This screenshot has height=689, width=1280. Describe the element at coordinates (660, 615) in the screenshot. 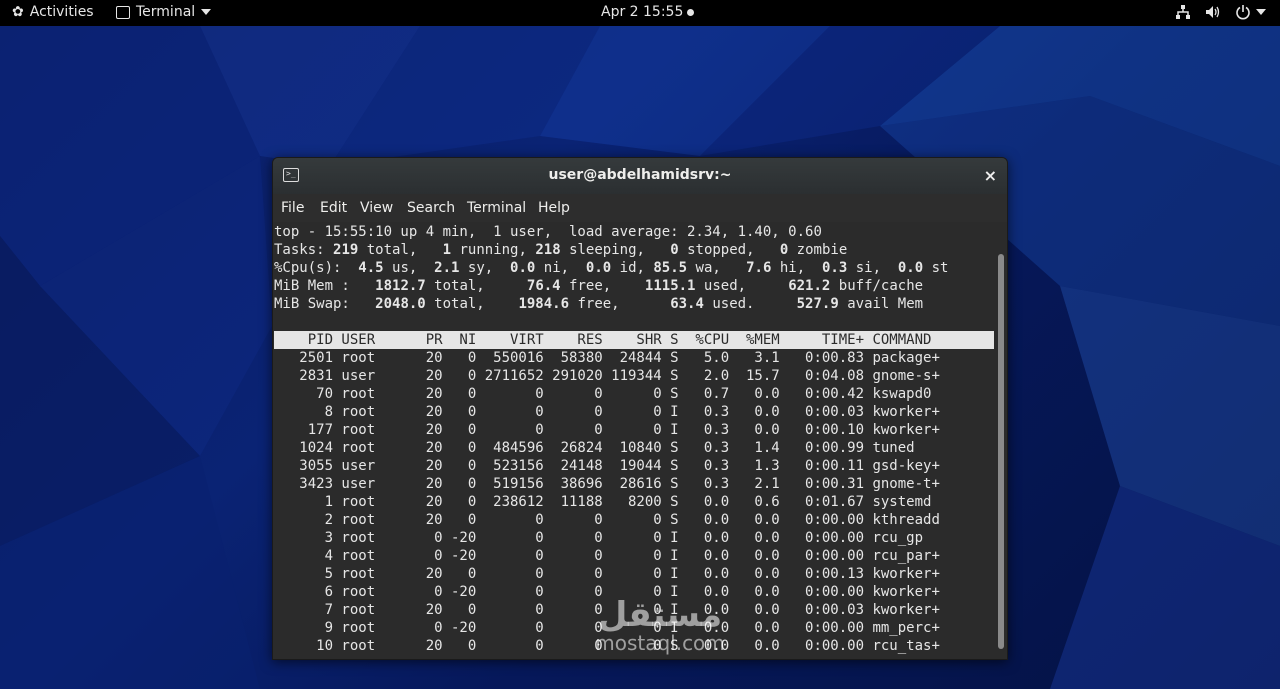

I see `watermark-arabic: مستقل` at that location.